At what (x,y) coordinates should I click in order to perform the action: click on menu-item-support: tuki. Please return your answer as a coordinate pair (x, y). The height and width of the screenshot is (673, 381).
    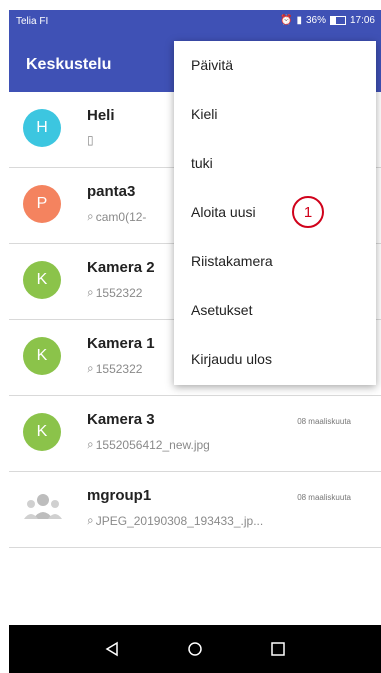
    Looking at the image, I should click on (275, 163).